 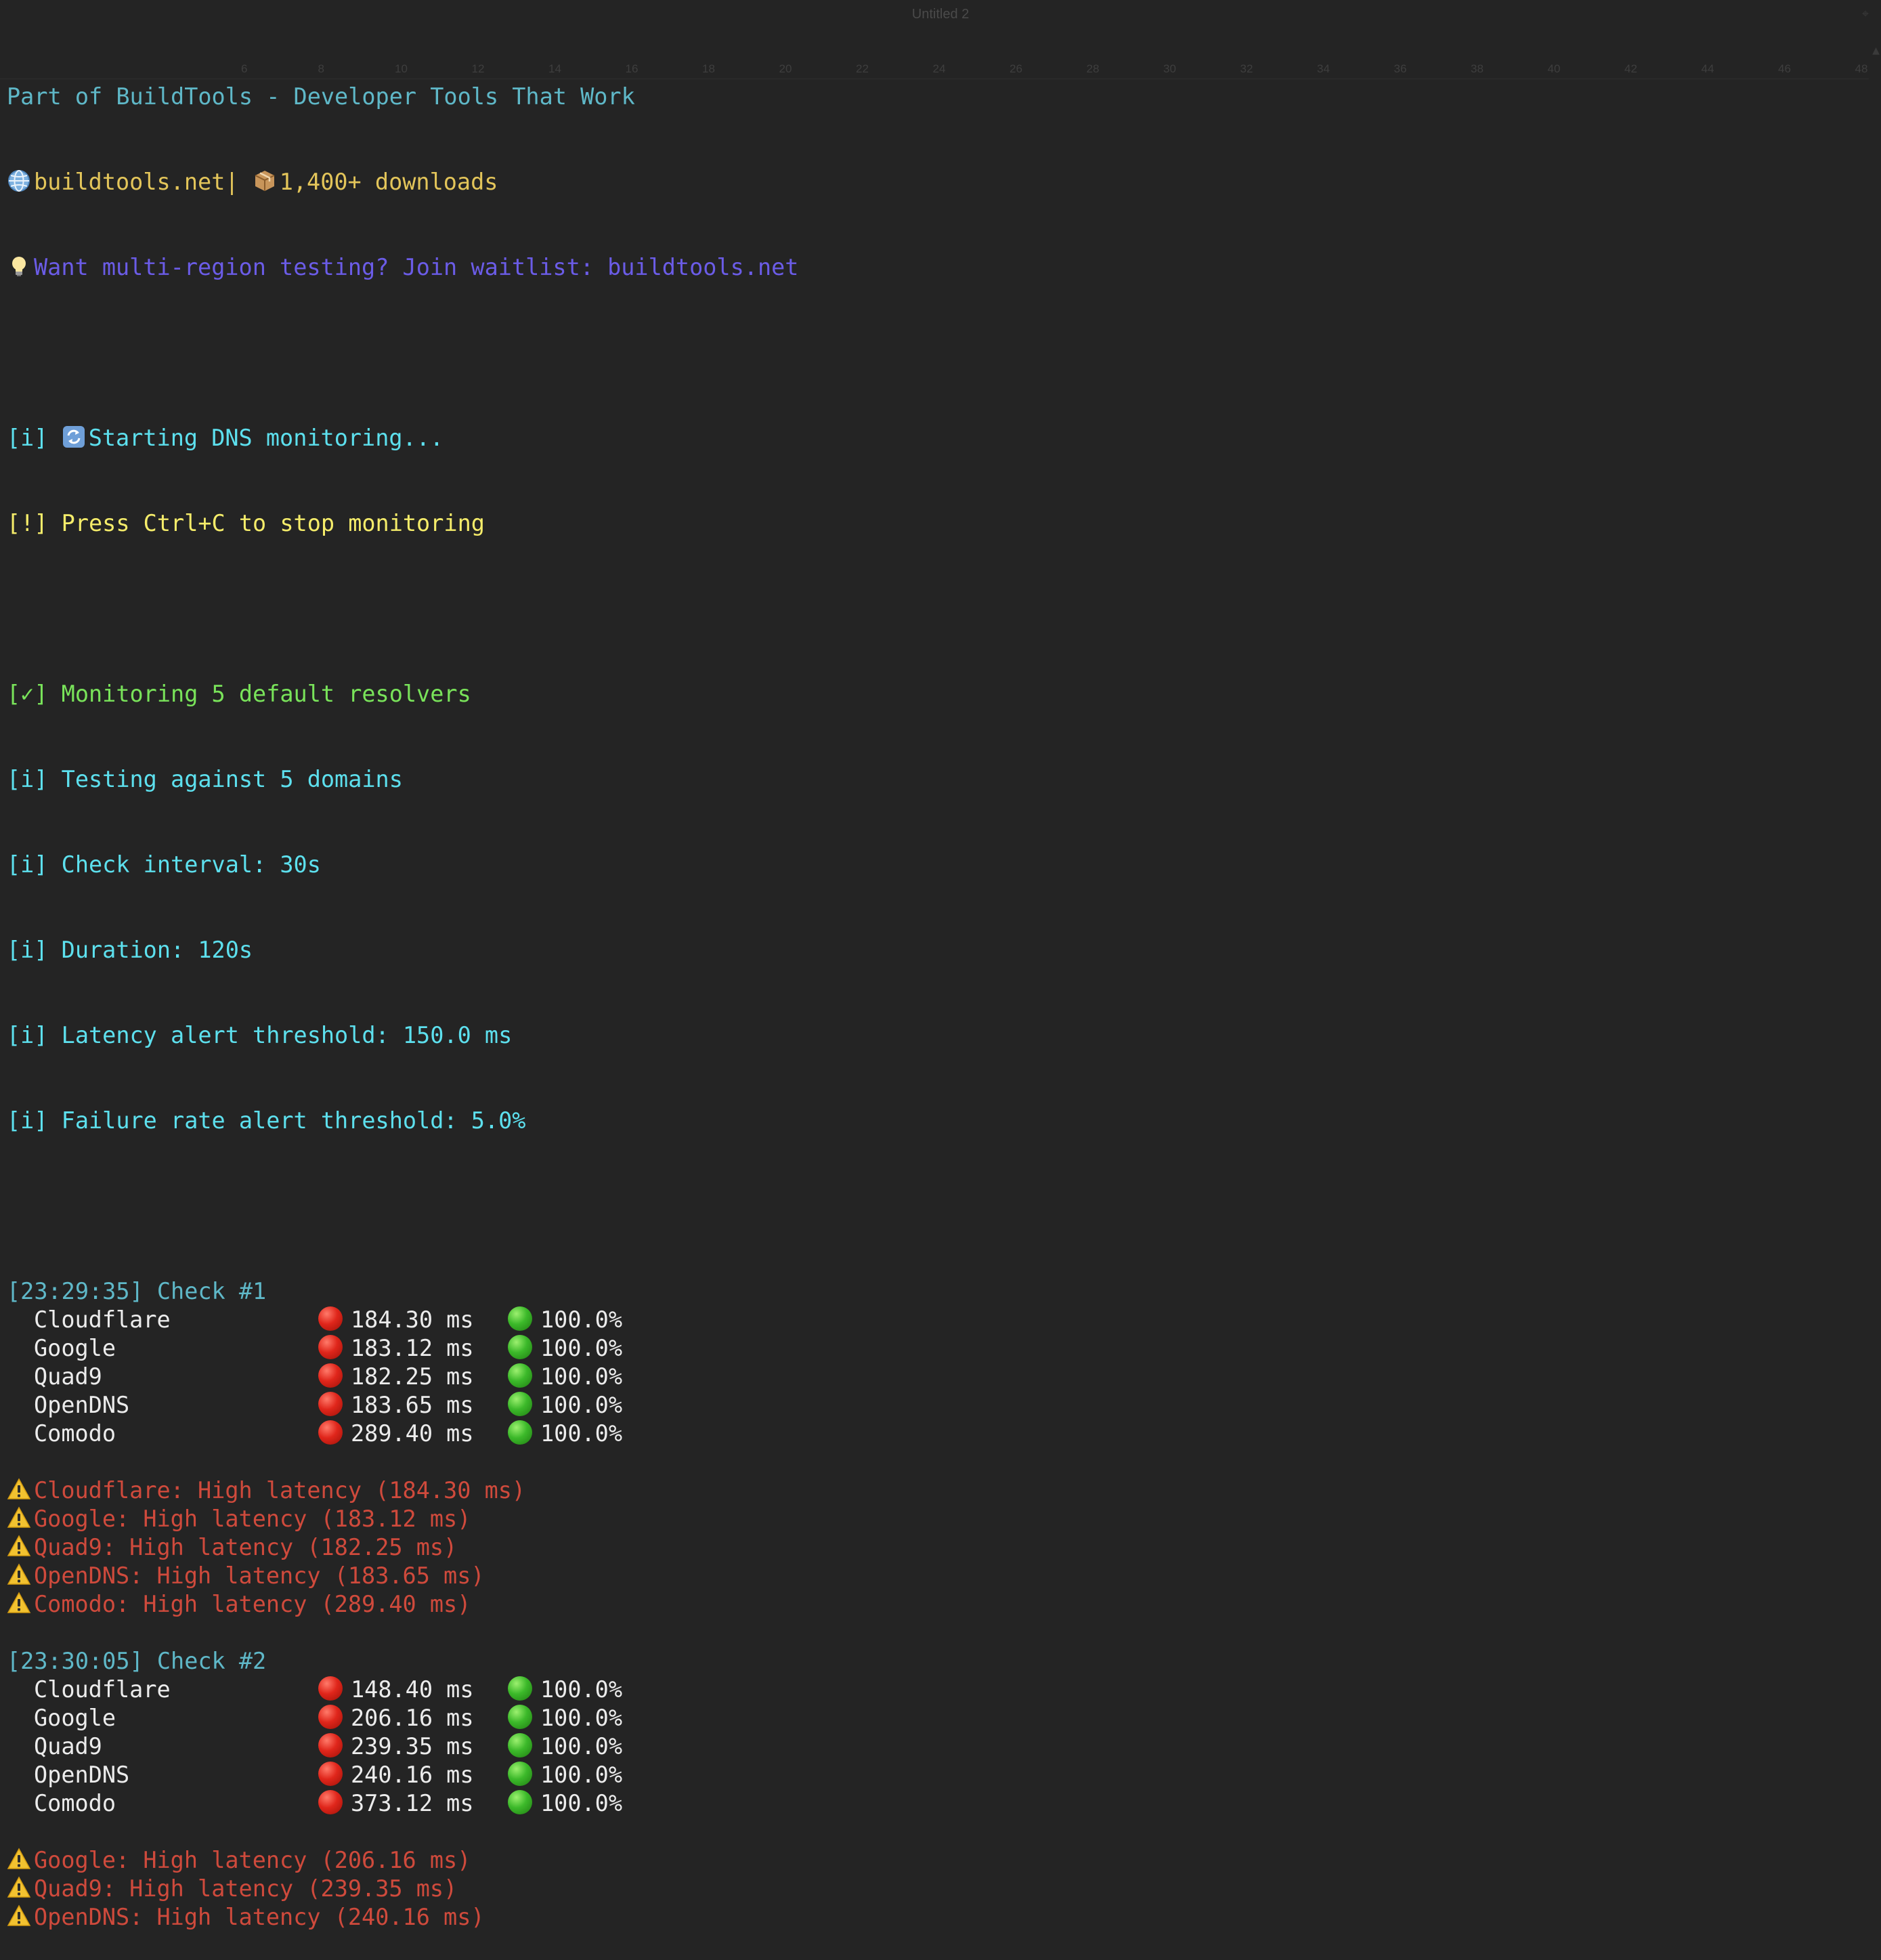 I want to click on alert-text: OpenDNS: High latency (240.16 ms), so click(x=259, y=1917).